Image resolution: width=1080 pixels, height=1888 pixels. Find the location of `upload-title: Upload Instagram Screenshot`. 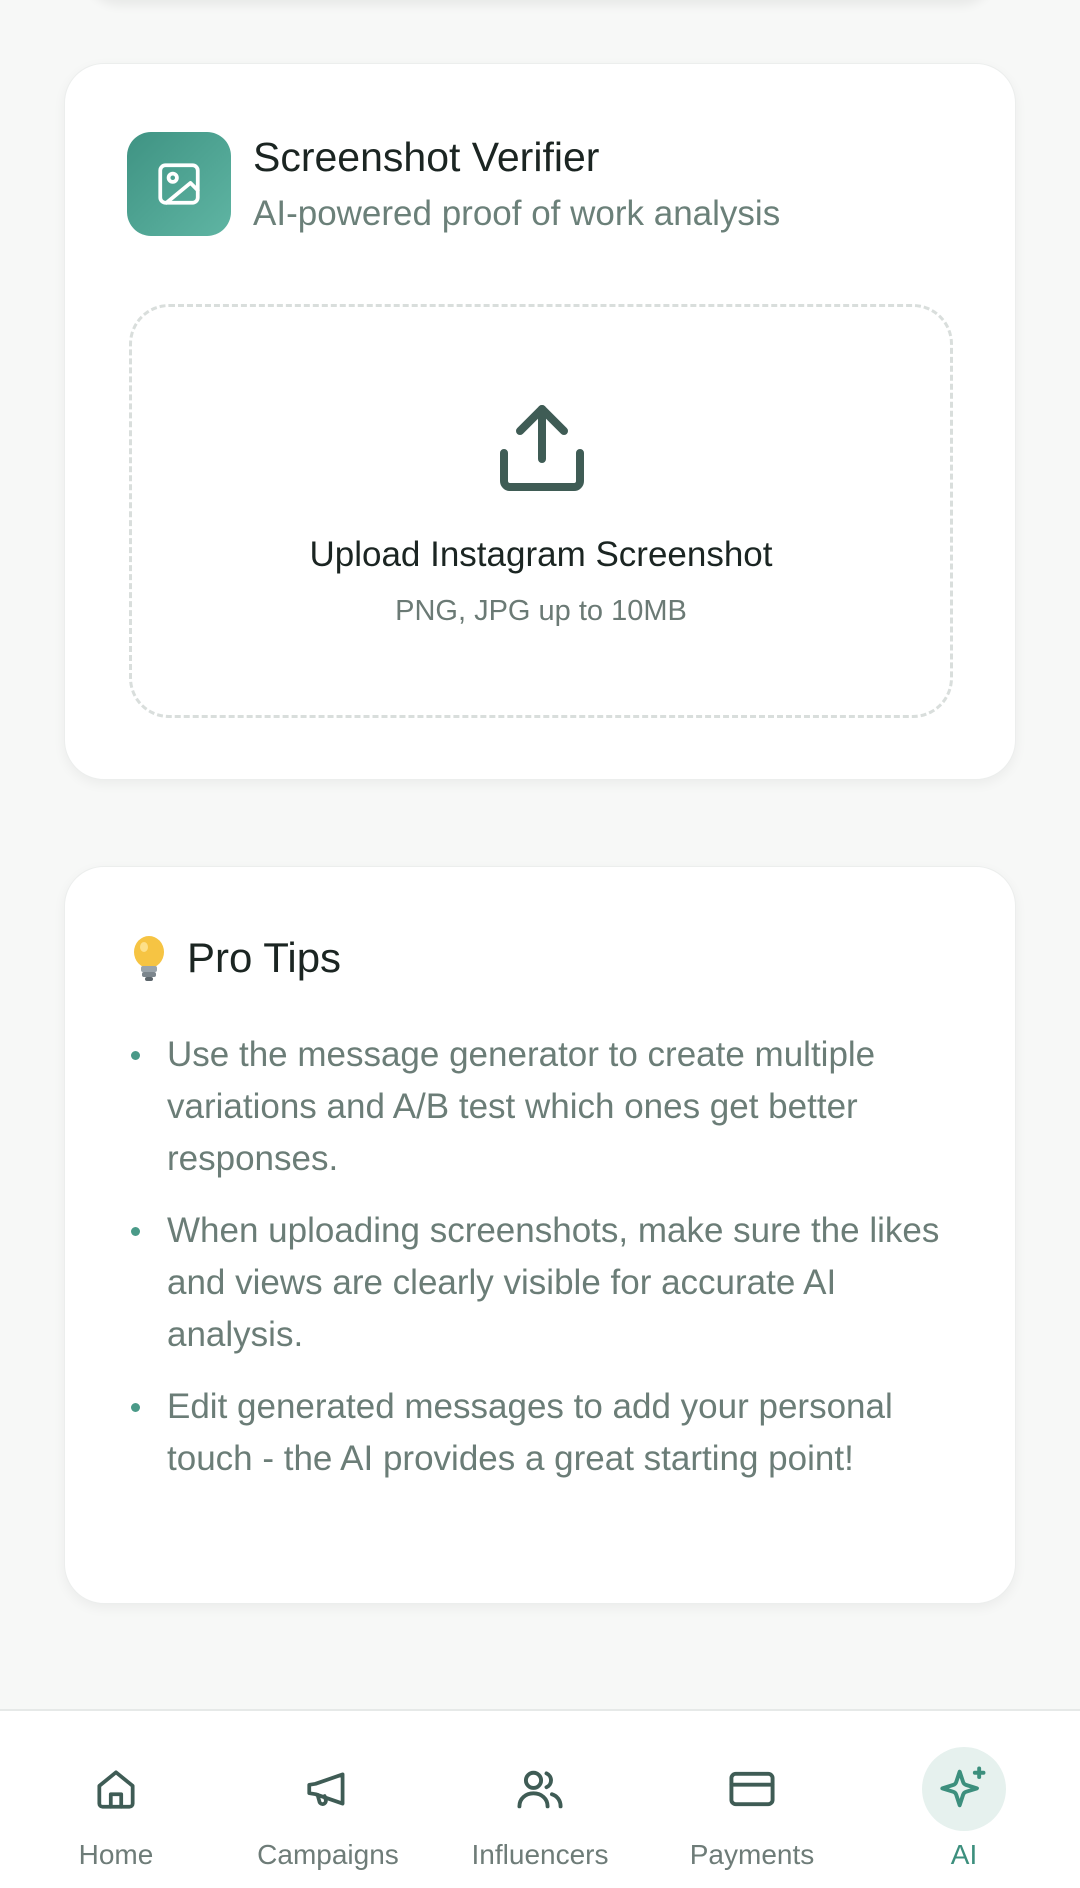

upload-title: Upload Instagram Screenshot is located at coordinates (541, 554).